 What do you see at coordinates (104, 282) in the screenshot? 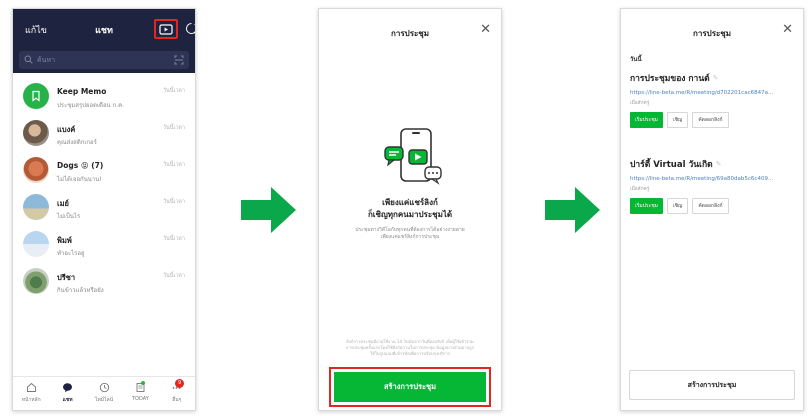
I see `chat-item-preecha: ปรีชา กินข้าวแล้วหรือยัง วันนี้เวลา` at bounding box center [104, 282].